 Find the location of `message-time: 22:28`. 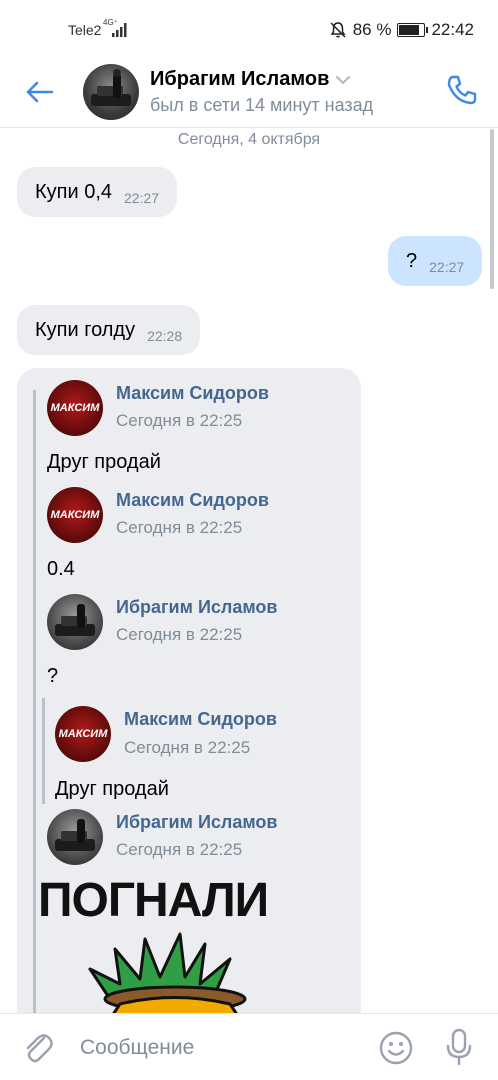

message-time: 22:28 is located at coordinates (165, 336).